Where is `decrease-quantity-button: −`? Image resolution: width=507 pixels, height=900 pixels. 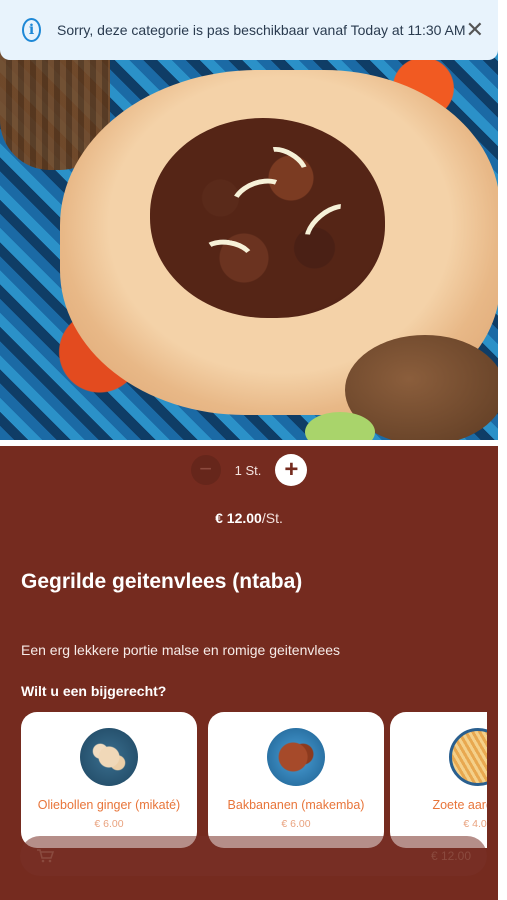 decrease-quantity-button: − is located at coordinates (205, 470).